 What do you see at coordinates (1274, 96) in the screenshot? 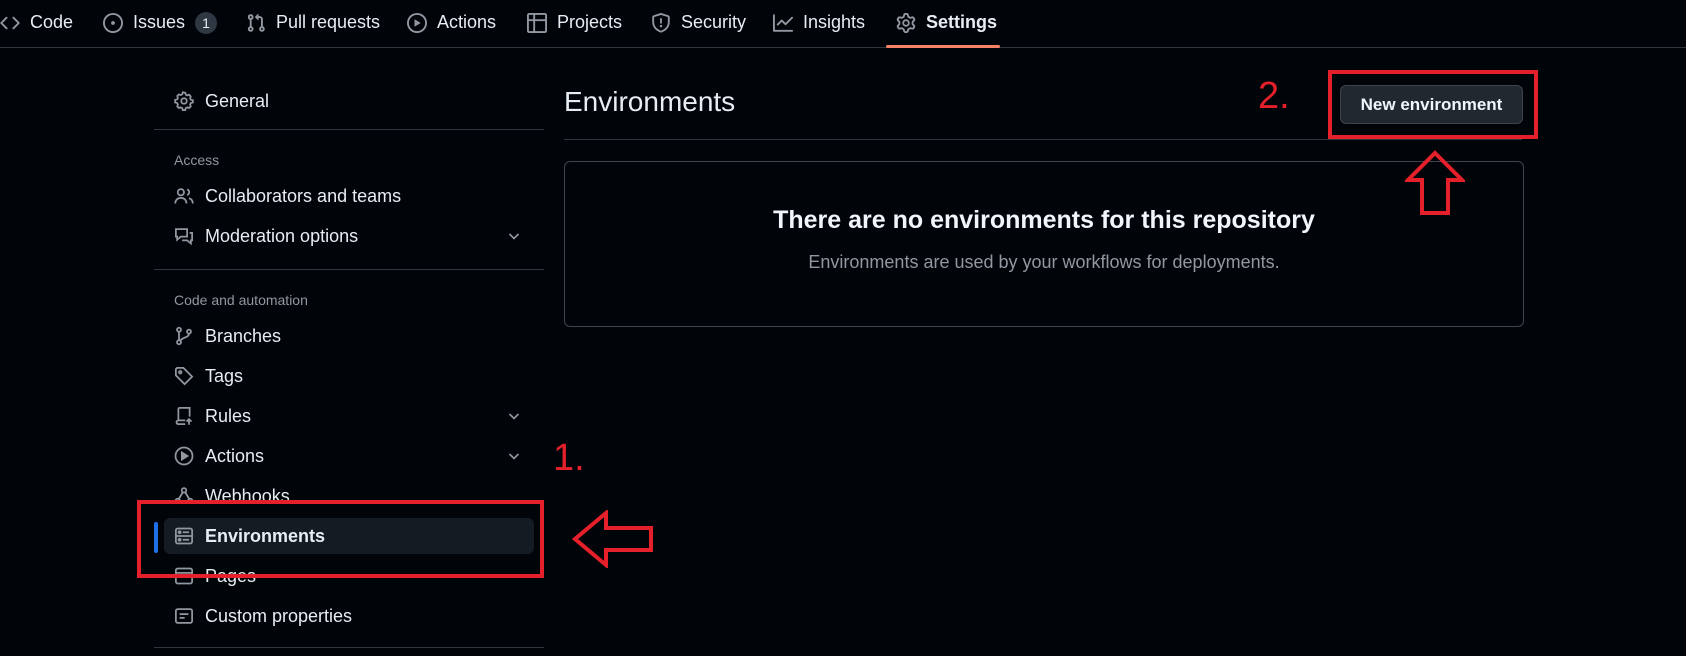
I see `annotation-step-2: 2.` at bounding box center [1274, 96].